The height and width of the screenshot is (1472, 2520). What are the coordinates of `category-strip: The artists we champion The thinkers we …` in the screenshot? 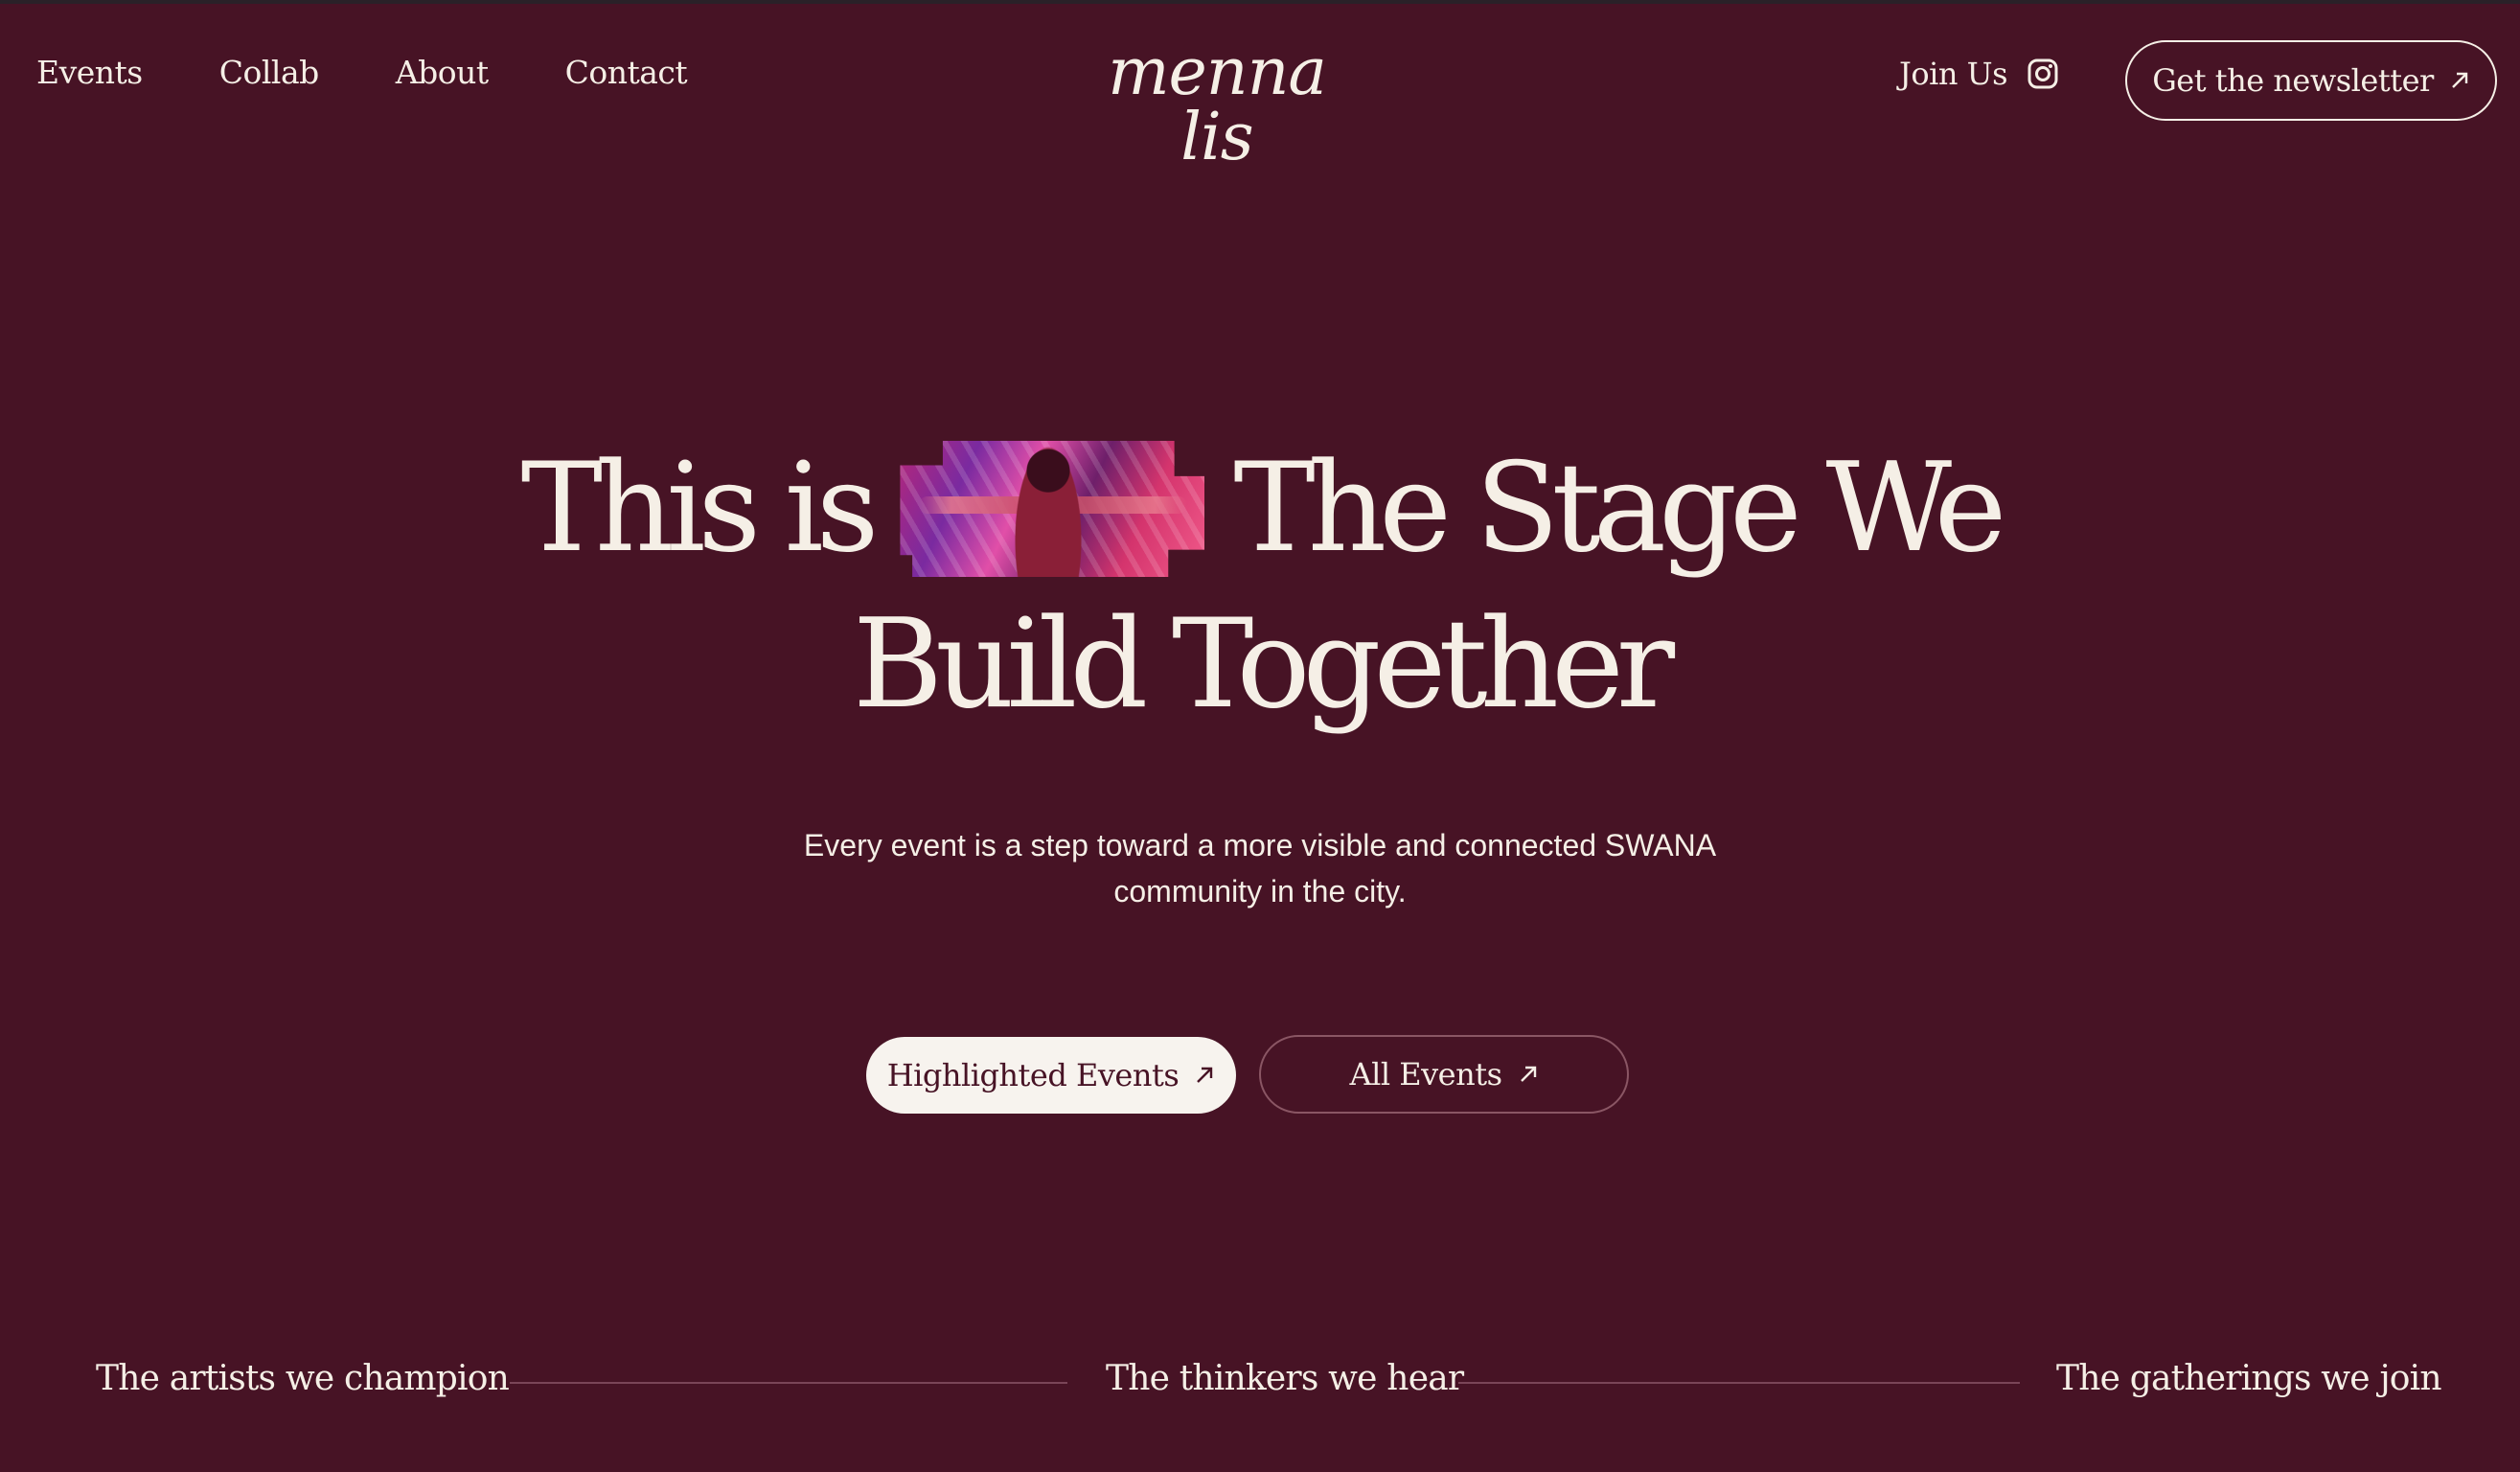 It's located at (1260, 1383).